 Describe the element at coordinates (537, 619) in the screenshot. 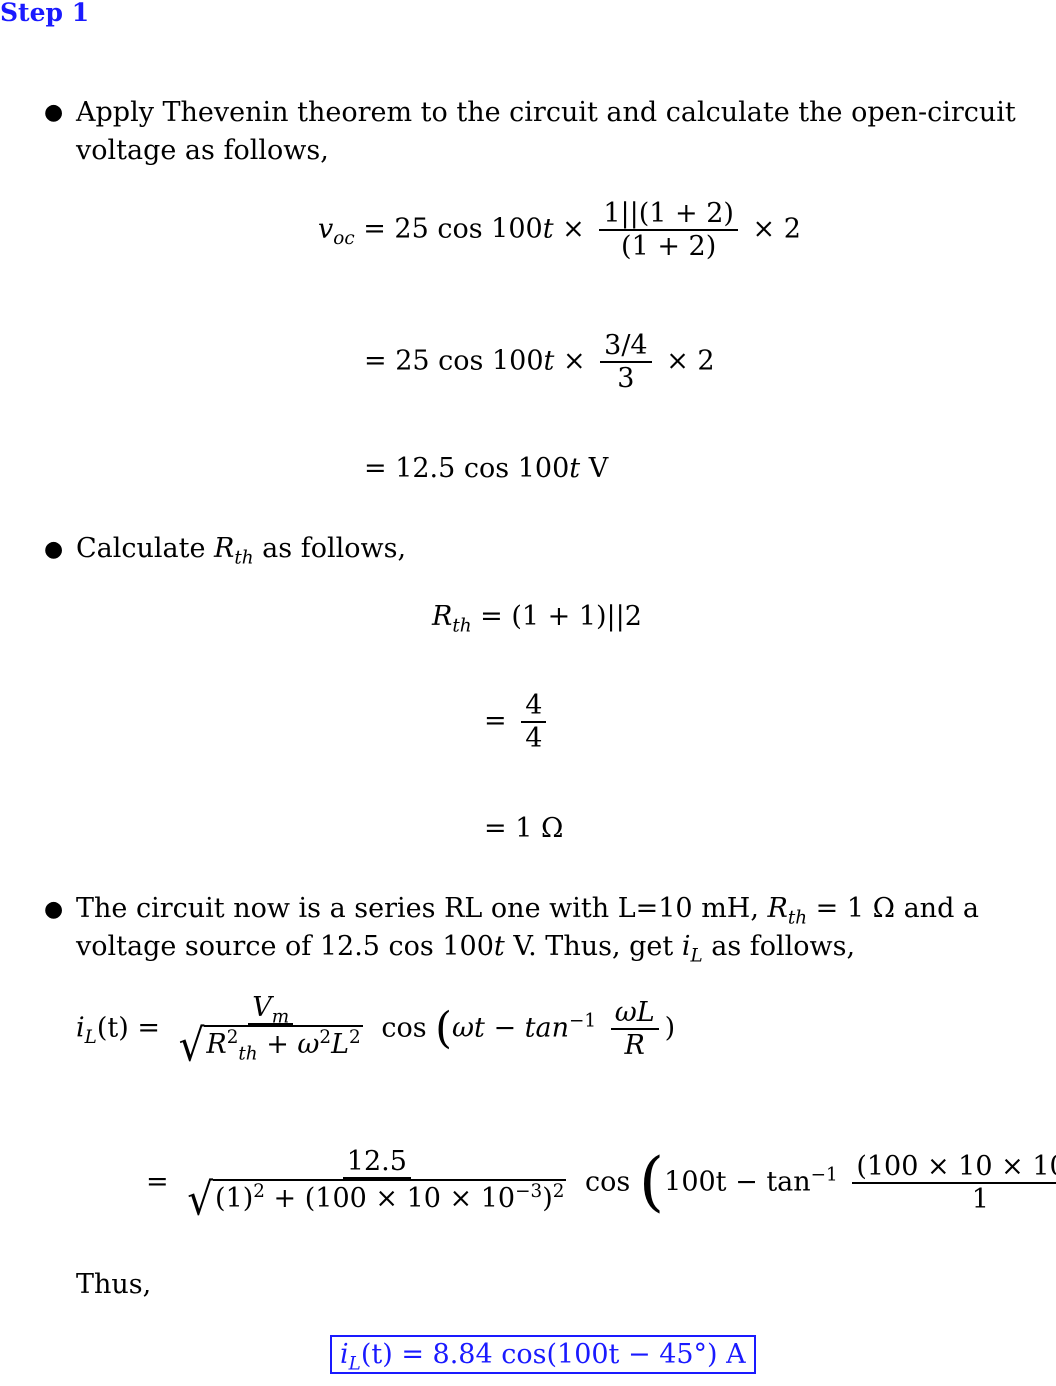

I see `rth-equation-1: Rth = (1 + 1)||2` at that location.